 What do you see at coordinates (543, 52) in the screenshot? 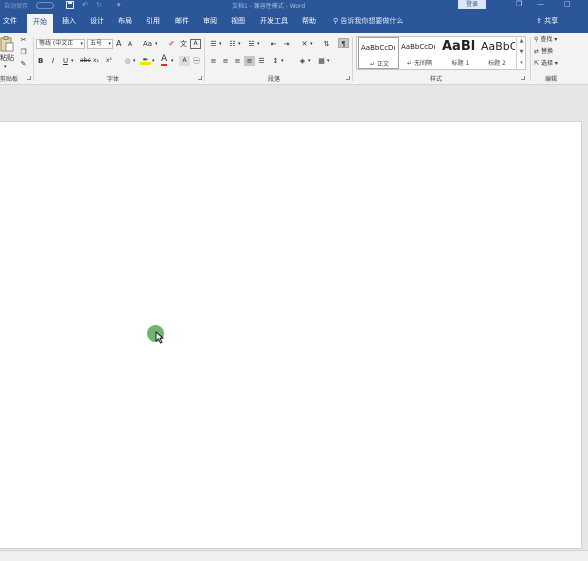
I see `replace-button: ⇄ 替换` at bounding box center [543, 52].